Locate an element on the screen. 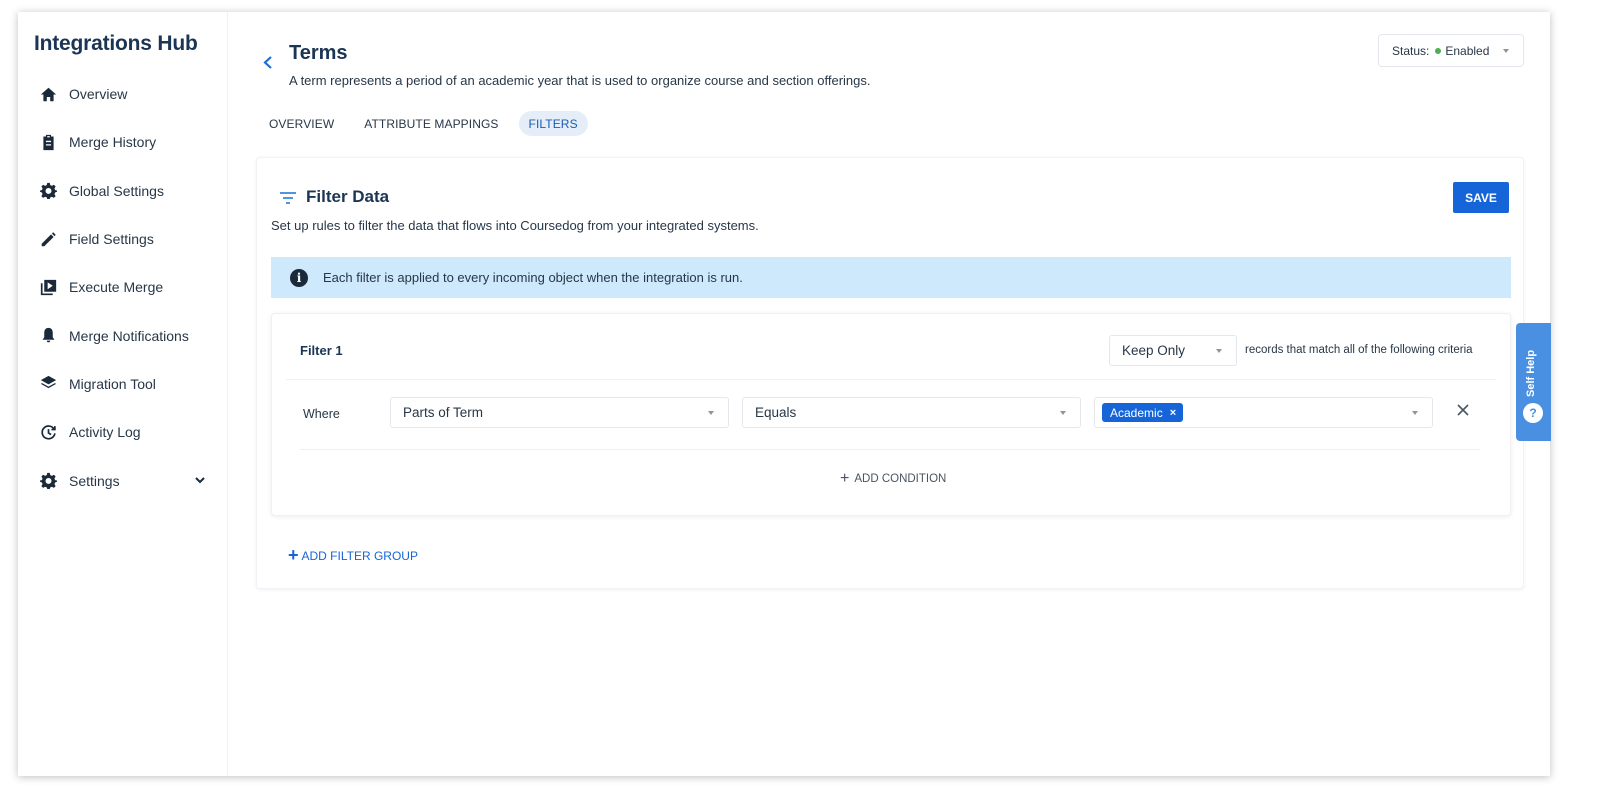 The height and width of the screenshot is (807, 1600). info-icon: i is located at coordinates (299, 277).